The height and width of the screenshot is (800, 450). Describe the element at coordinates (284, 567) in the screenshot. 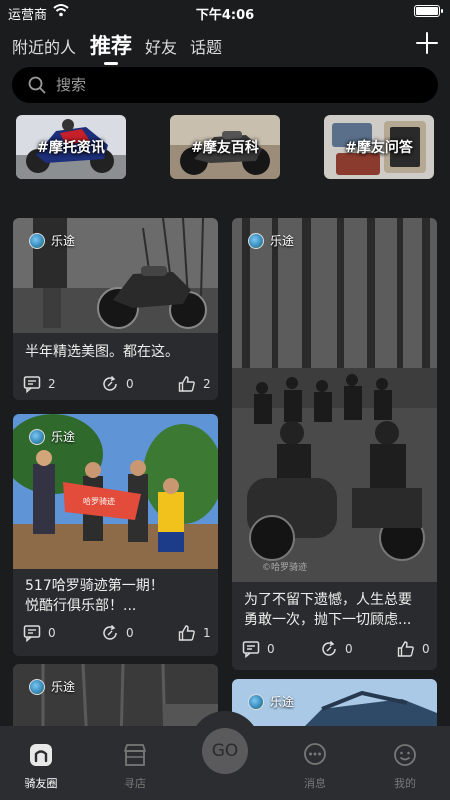

I see `photo-watermark: ©哈罗骑迹` at that location.